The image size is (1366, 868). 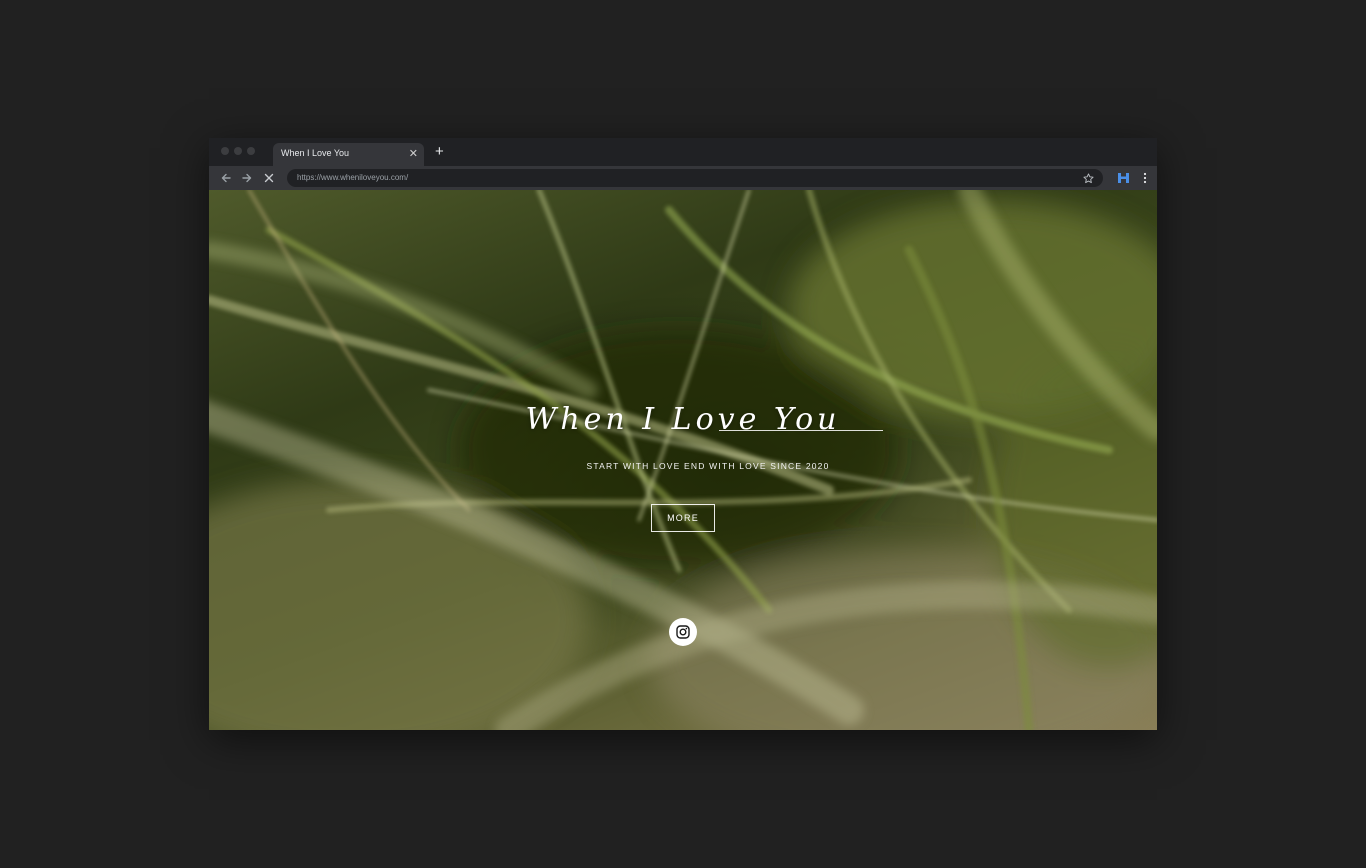 What do you see at coordinates (225, 151) in the screenshot?
I see `window-close-dot` at bounding box center [225, 151].